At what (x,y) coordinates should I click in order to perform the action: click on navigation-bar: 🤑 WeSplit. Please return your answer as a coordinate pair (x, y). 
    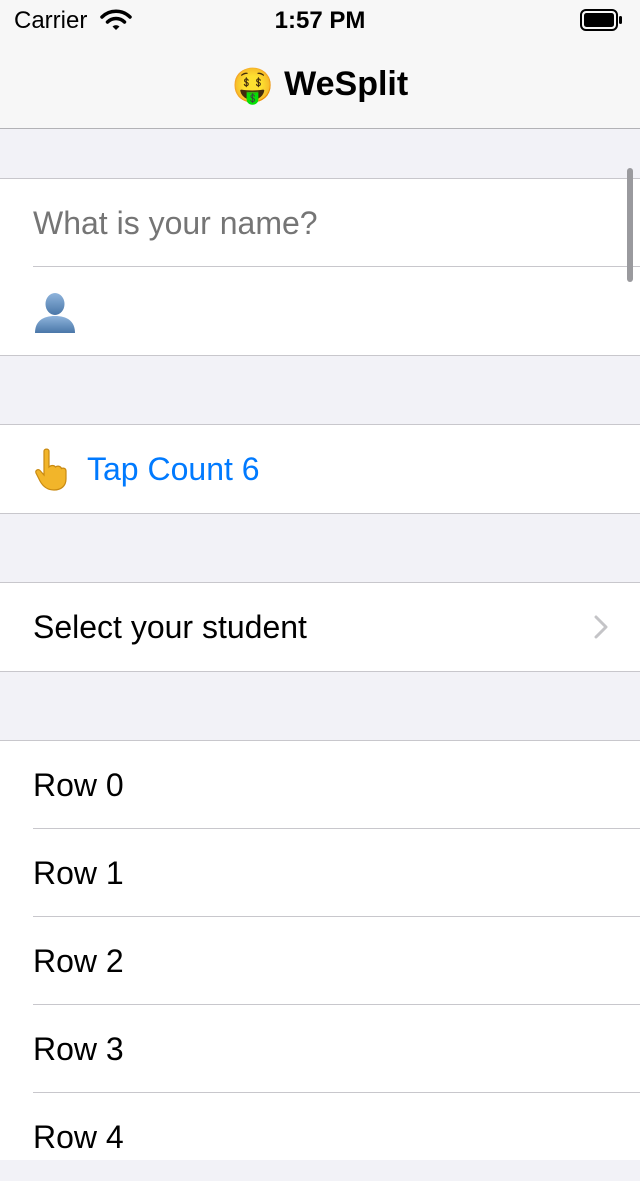
    Looking at the image, I should click on (320, 84).